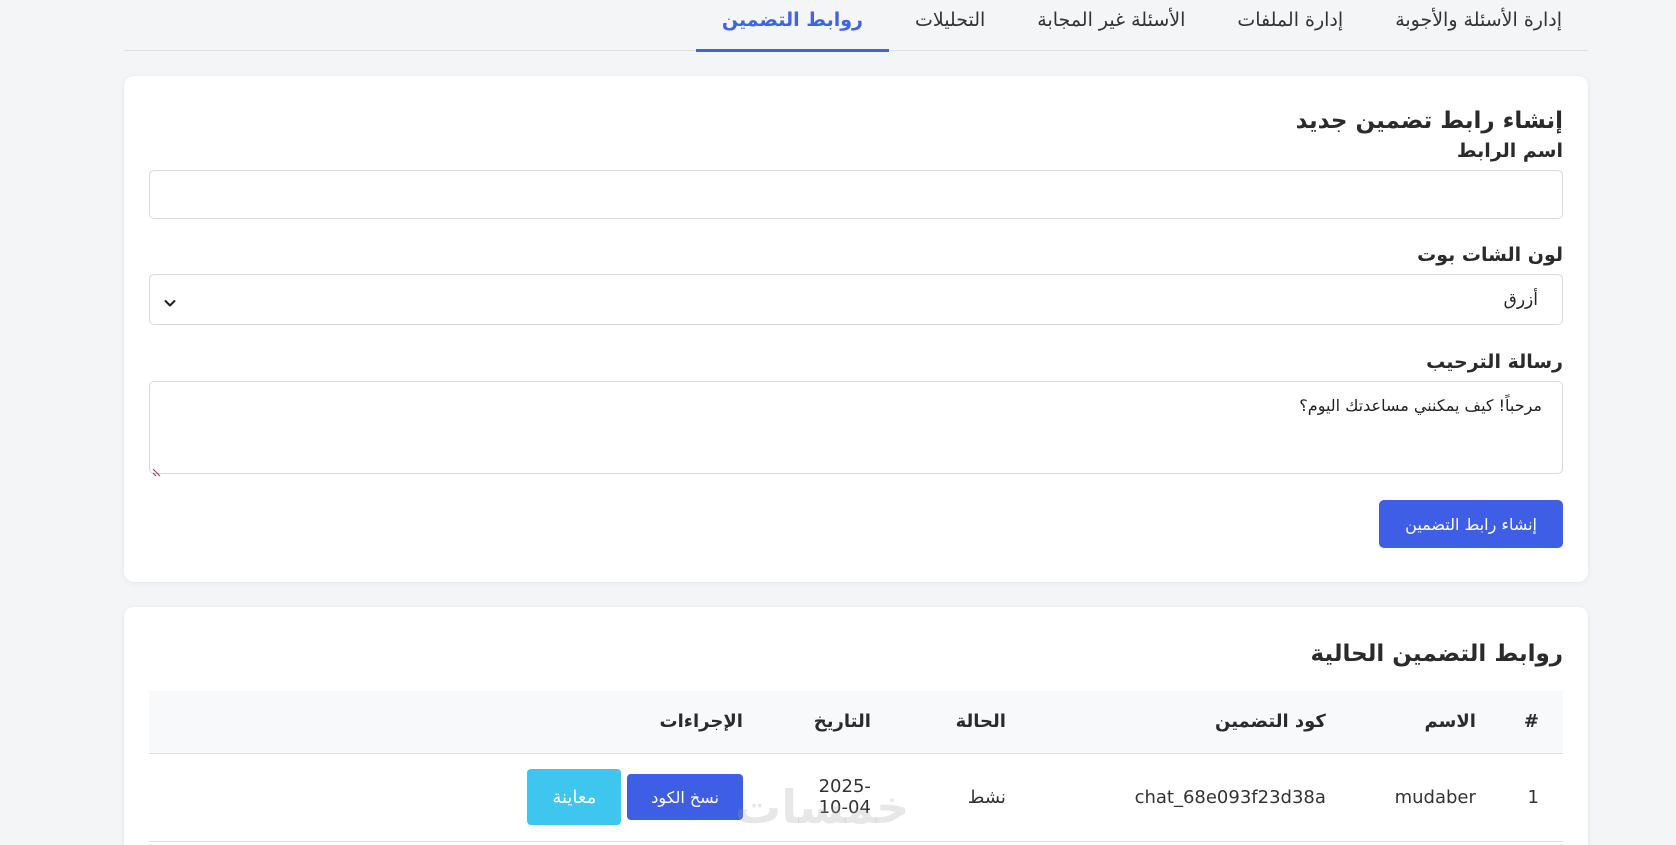 The image size is (1676, 845). I want to click on row-index: 1, so click(1531, 797).